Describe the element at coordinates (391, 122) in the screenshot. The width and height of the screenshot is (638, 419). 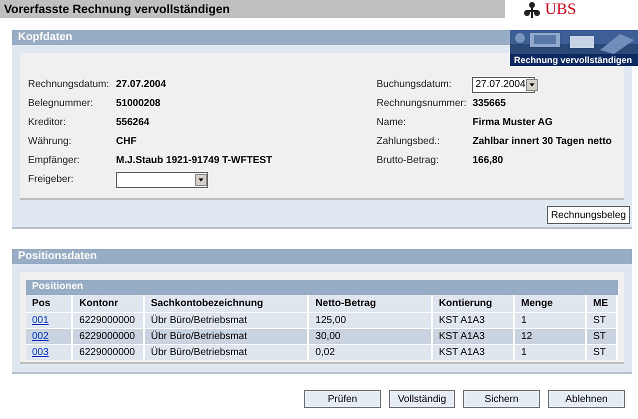
I see `field-label: Name:` at that location.